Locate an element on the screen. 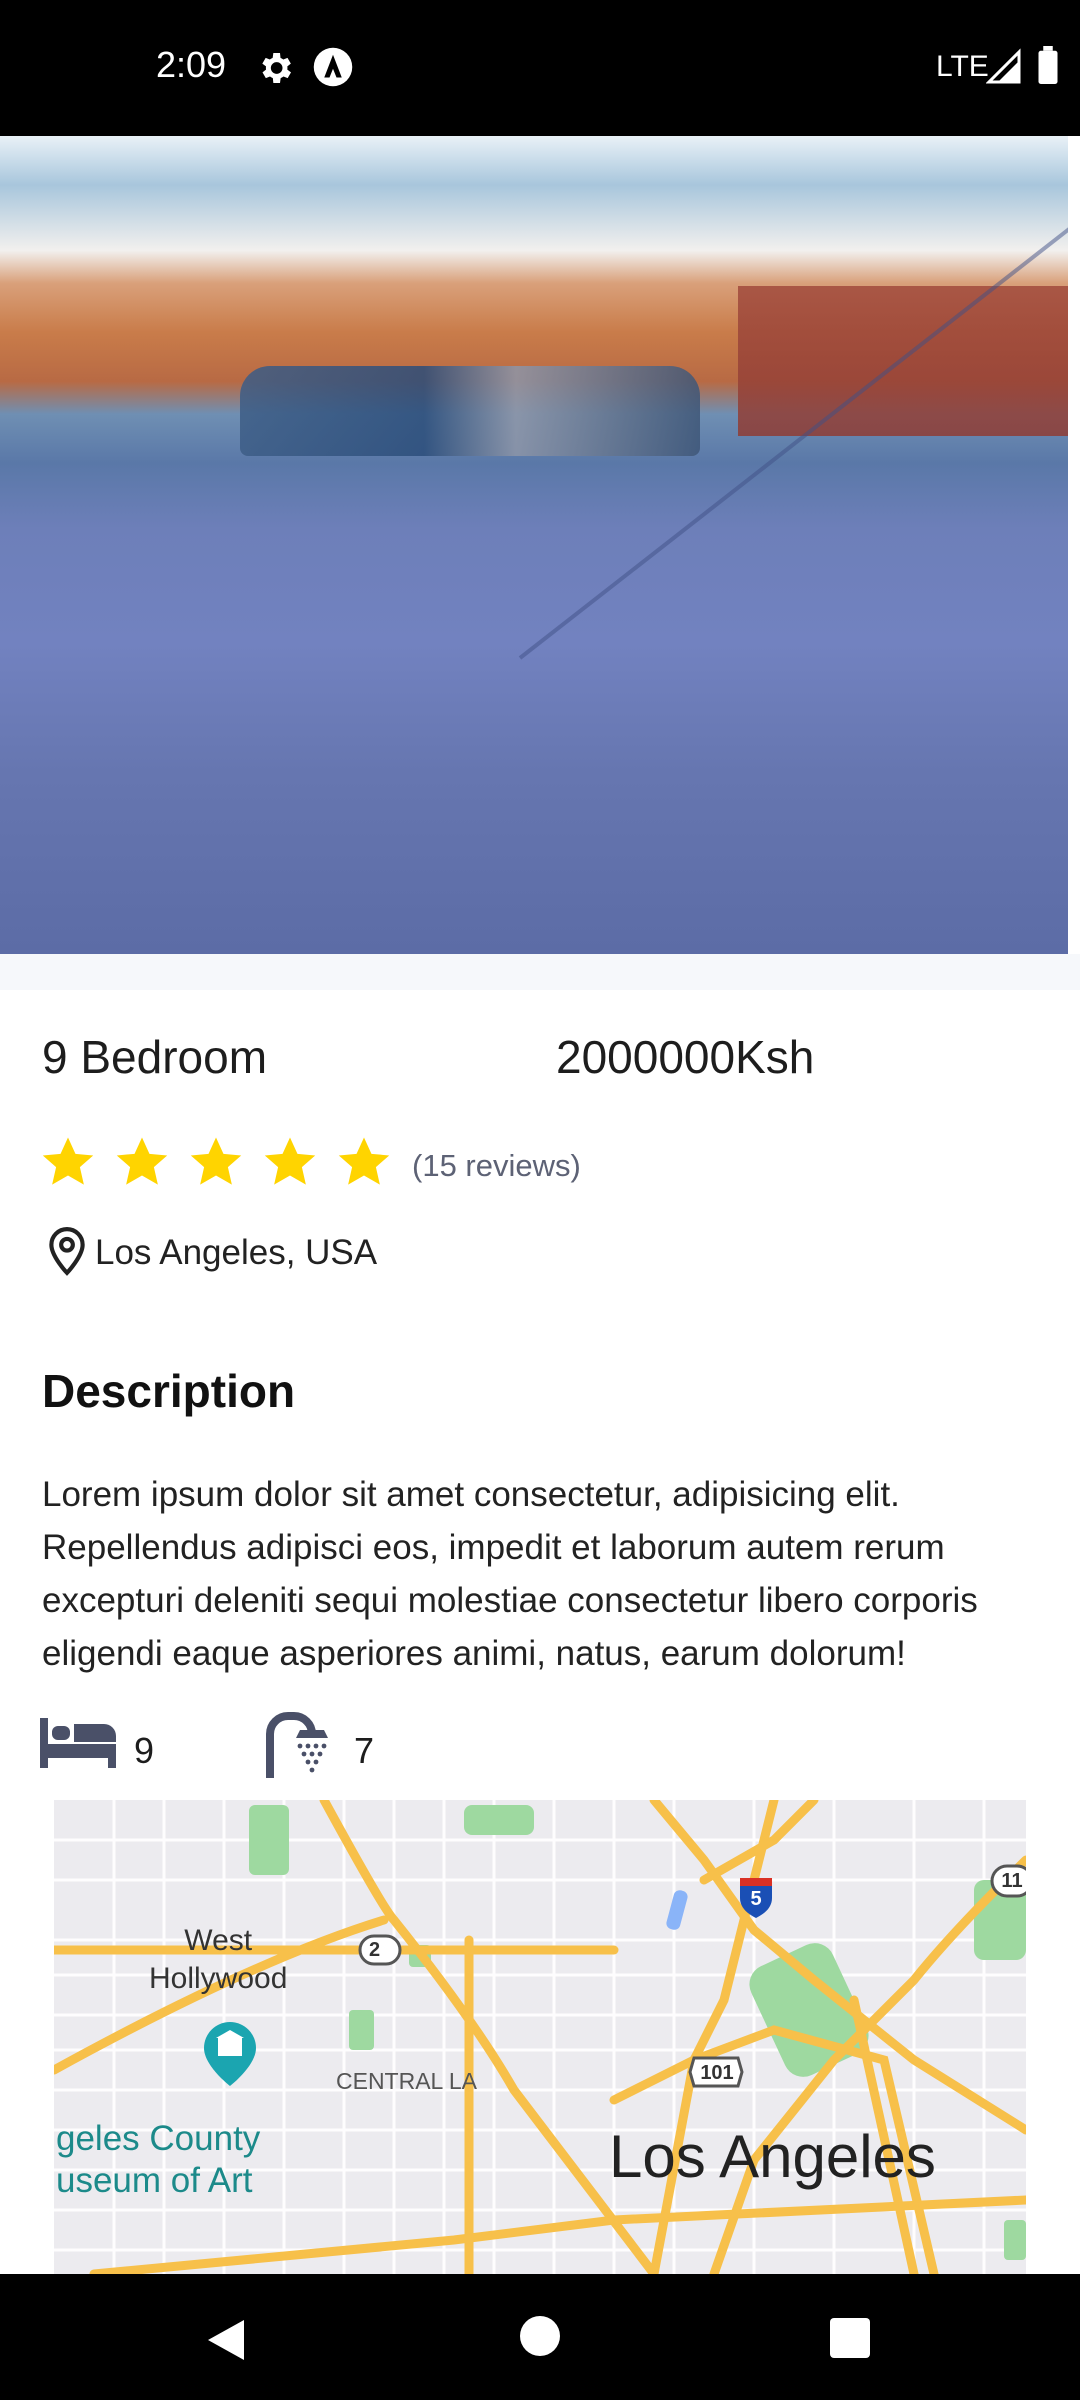 This screenshot has width=1080, height=2400. rating-stars is located at coordinates (225, 1164).